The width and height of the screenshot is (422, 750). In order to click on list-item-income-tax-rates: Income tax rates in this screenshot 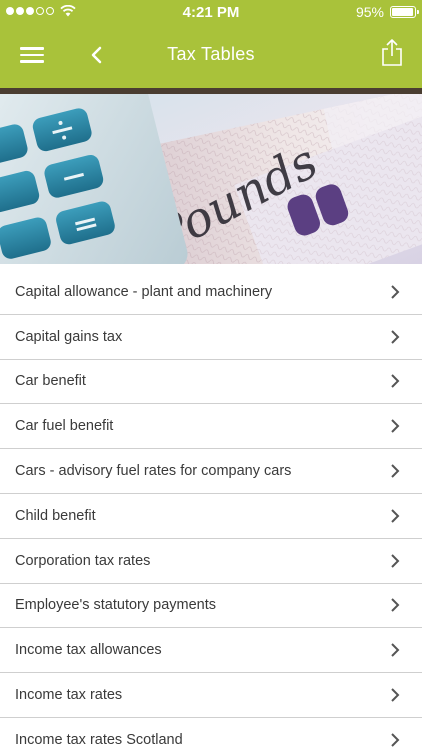, I will do `click(211, 695)`.